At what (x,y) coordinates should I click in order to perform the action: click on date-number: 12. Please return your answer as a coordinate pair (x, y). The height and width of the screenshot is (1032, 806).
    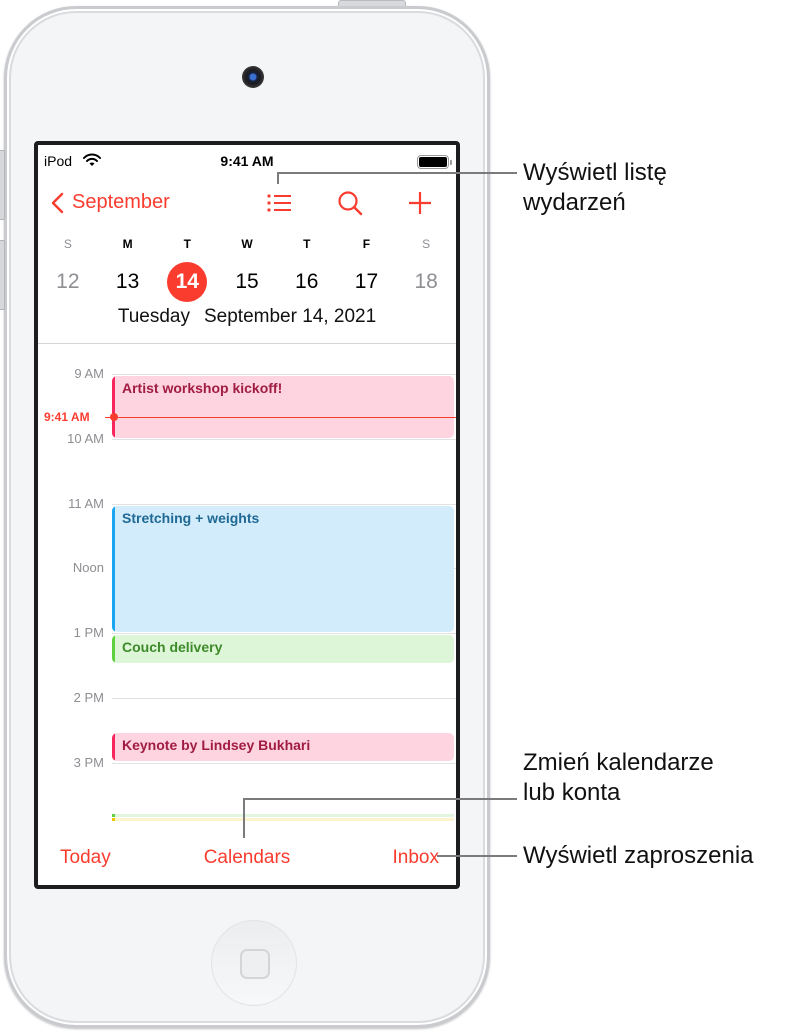
    Looking at the image, I should click on (68, 281).